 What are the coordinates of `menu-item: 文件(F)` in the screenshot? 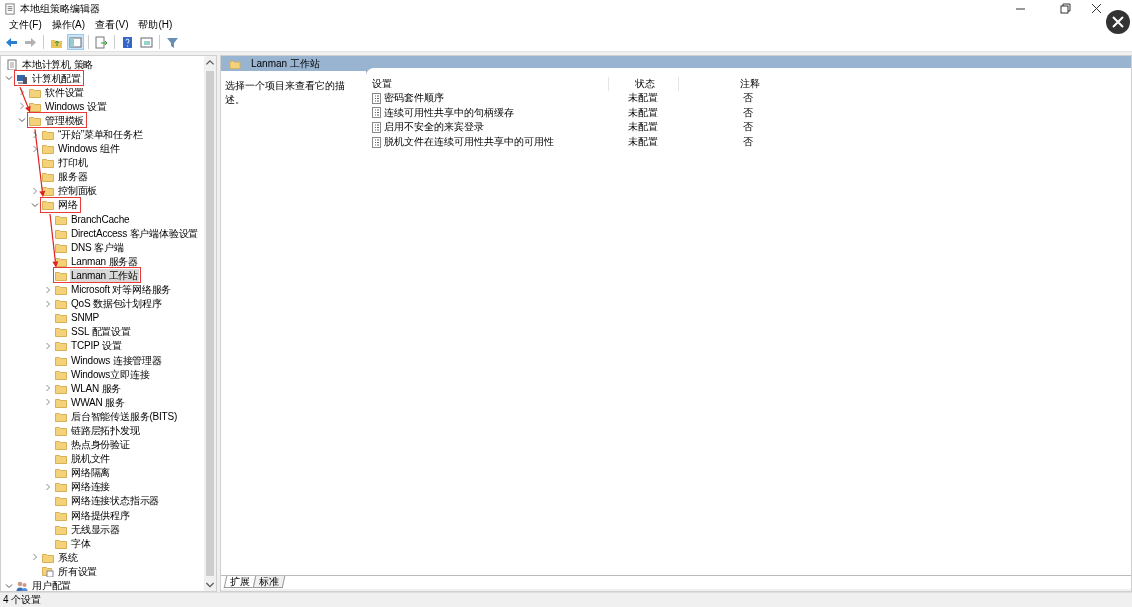 It's located at (25, 25).